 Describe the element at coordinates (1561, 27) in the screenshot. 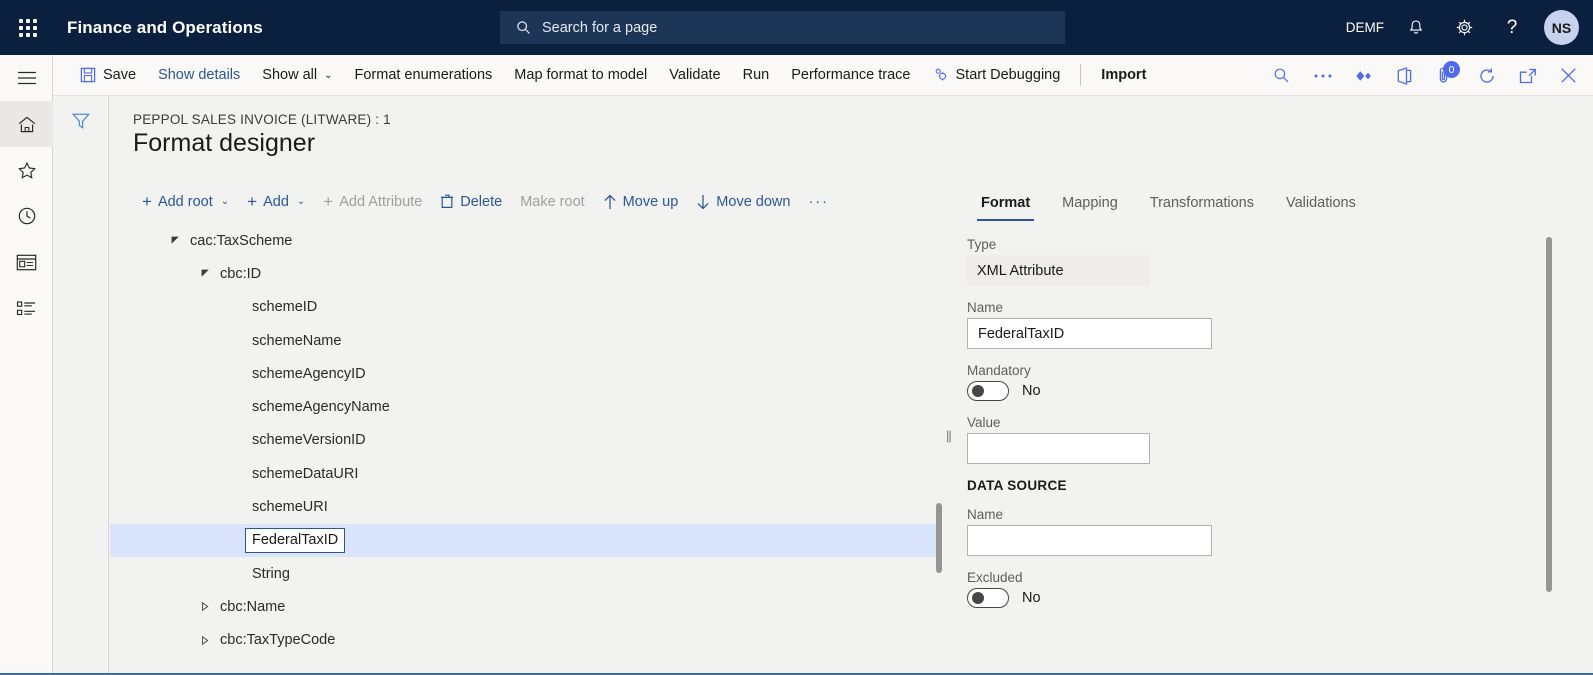

I see `avatar: NS` at that location.